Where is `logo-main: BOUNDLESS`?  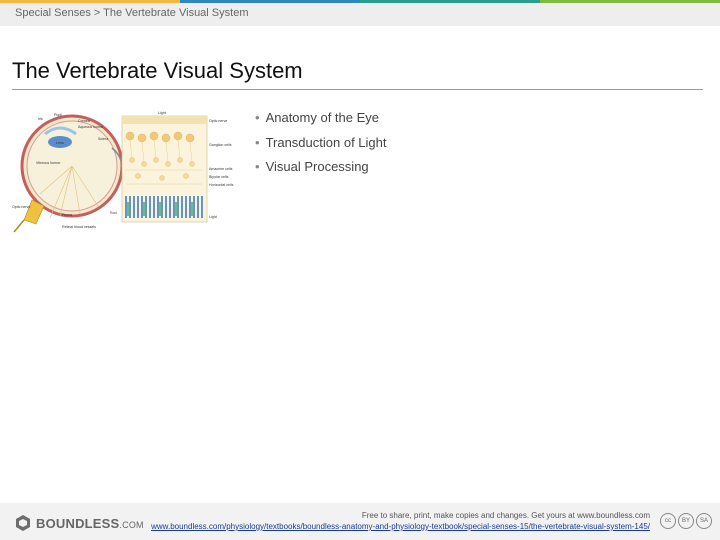 logo-main: BOUNDLESS is located at coordinates (78, 523).